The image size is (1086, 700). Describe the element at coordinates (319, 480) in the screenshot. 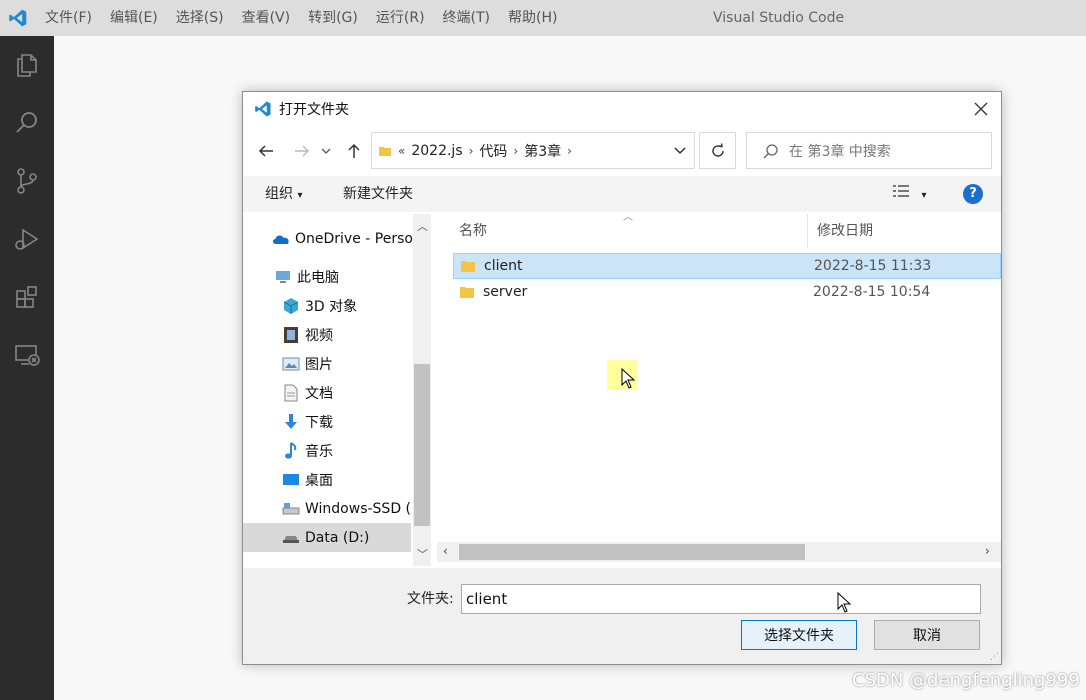

I see `nav-item-label: 桌面` at that location.